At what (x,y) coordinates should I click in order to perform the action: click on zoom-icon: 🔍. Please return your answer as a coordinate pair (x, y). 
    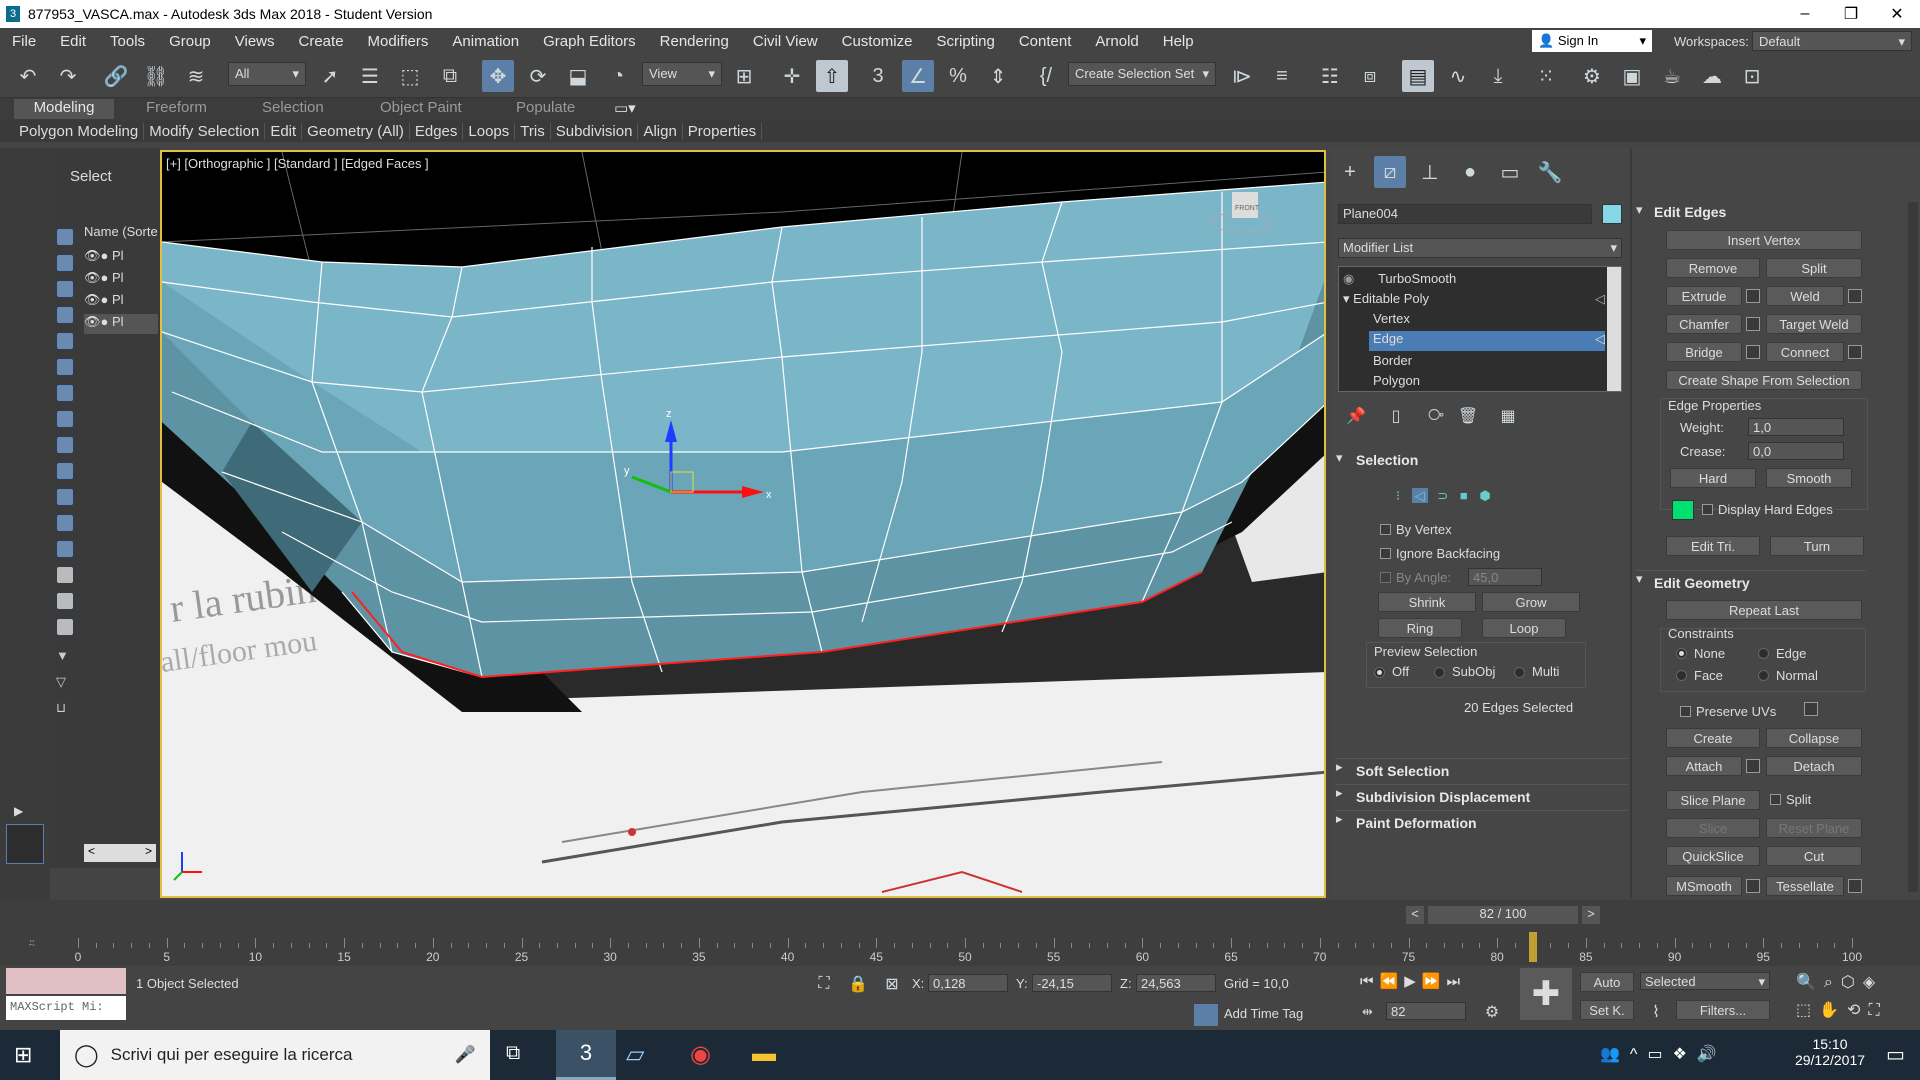
    Looking at the image, I should click on (1810, 982).